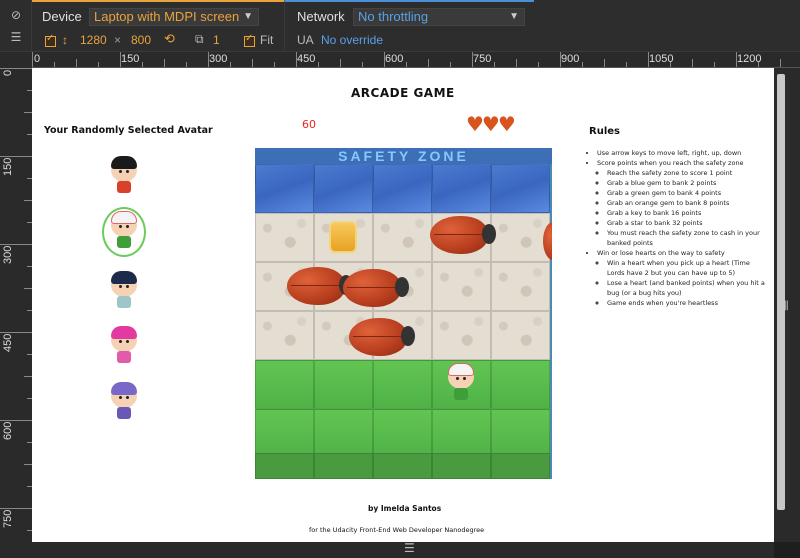  I want to click on no-entry-icon: ⊘, so click(16, 15).